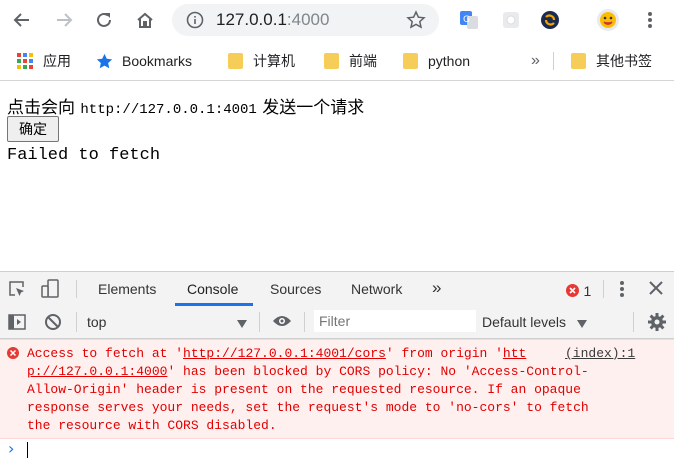  What do you see at coordinates (84, 155) in the screenshot?
I see `result-text: Failed to fetch` at bounding box center [84, 155].